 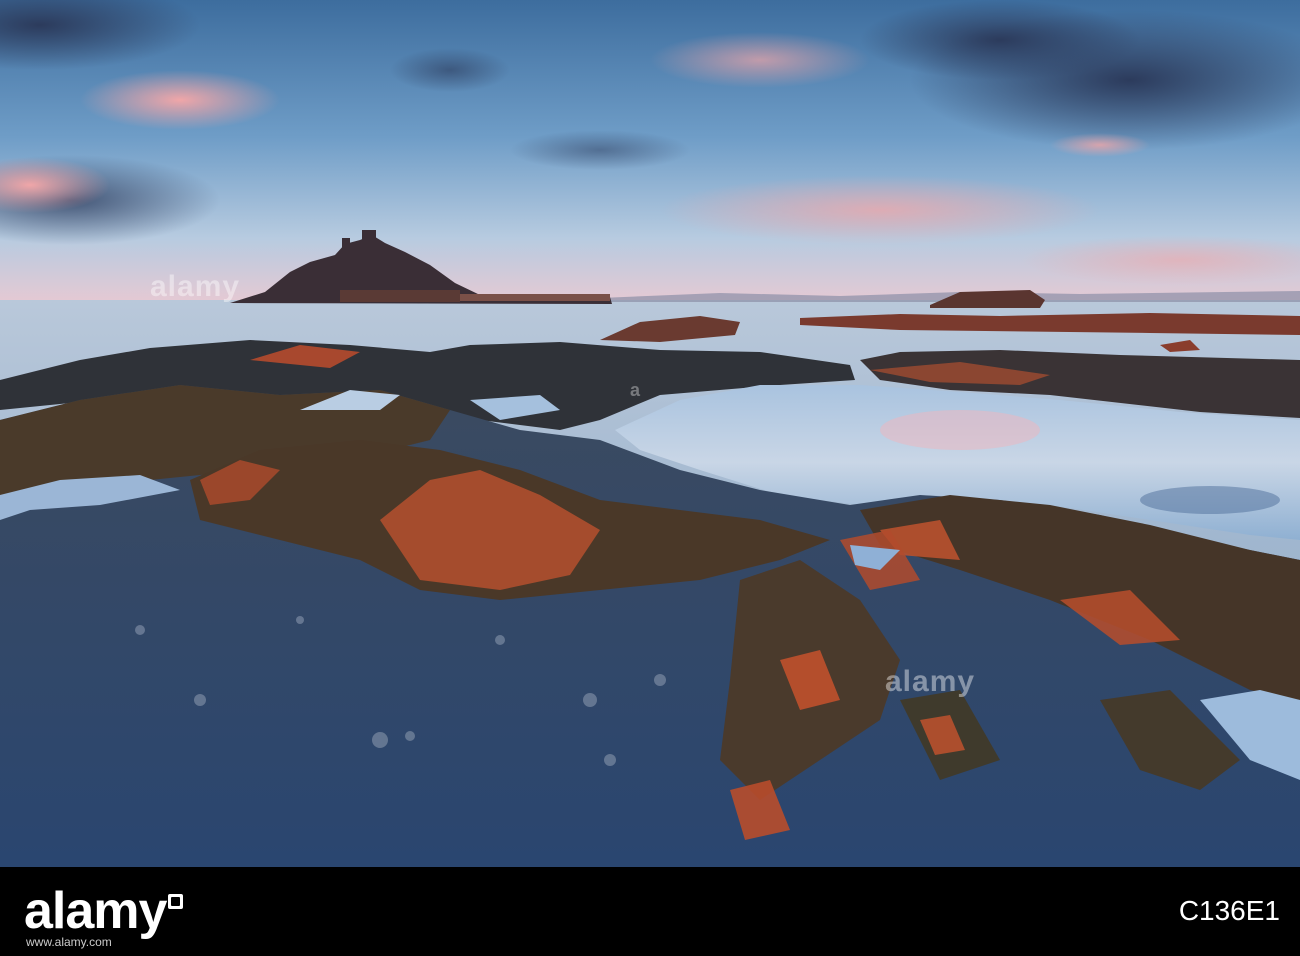 I want to click on site-url: www.alamy.com, so click(x=69, y=942).